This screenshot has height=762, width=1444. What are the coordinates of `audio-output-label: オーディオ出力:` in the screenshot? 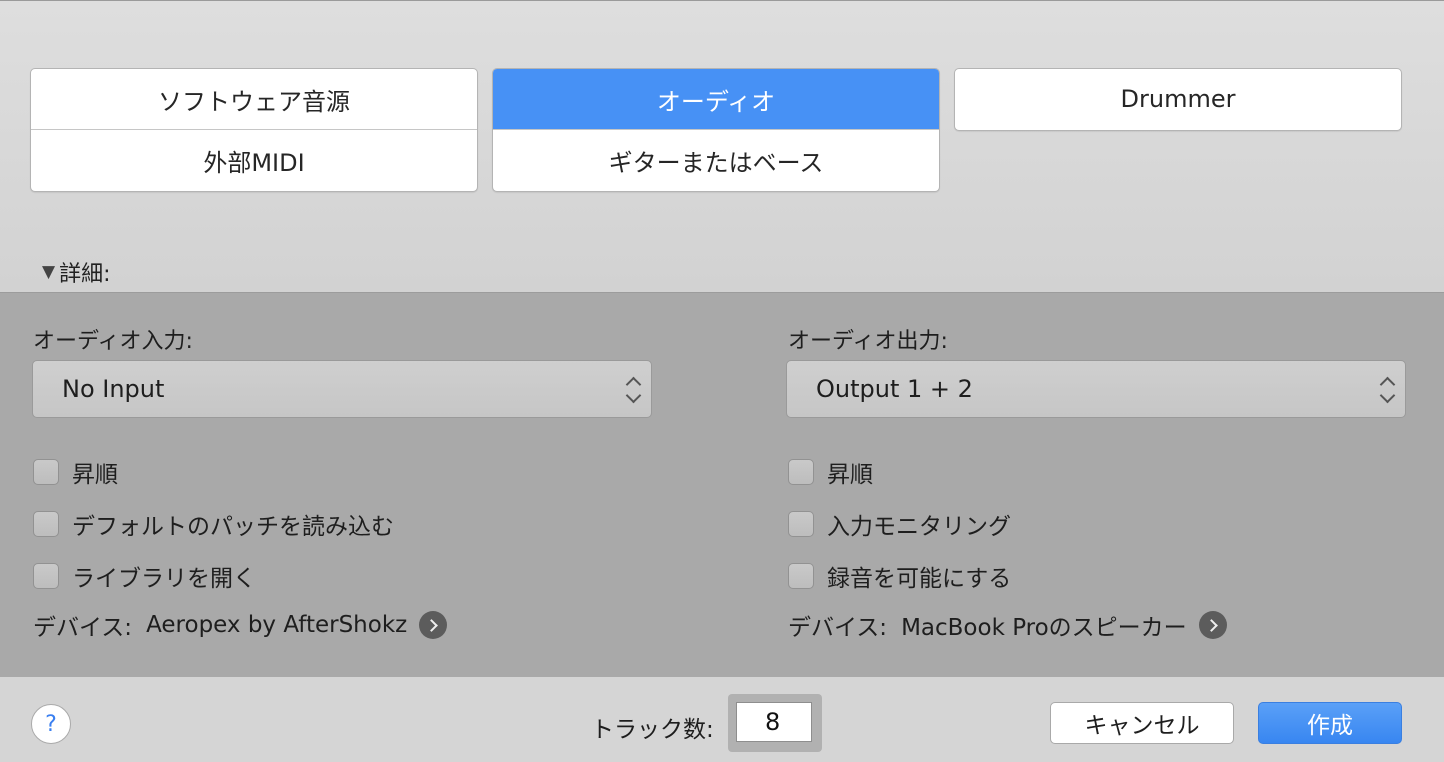 It's located at (868, 341).